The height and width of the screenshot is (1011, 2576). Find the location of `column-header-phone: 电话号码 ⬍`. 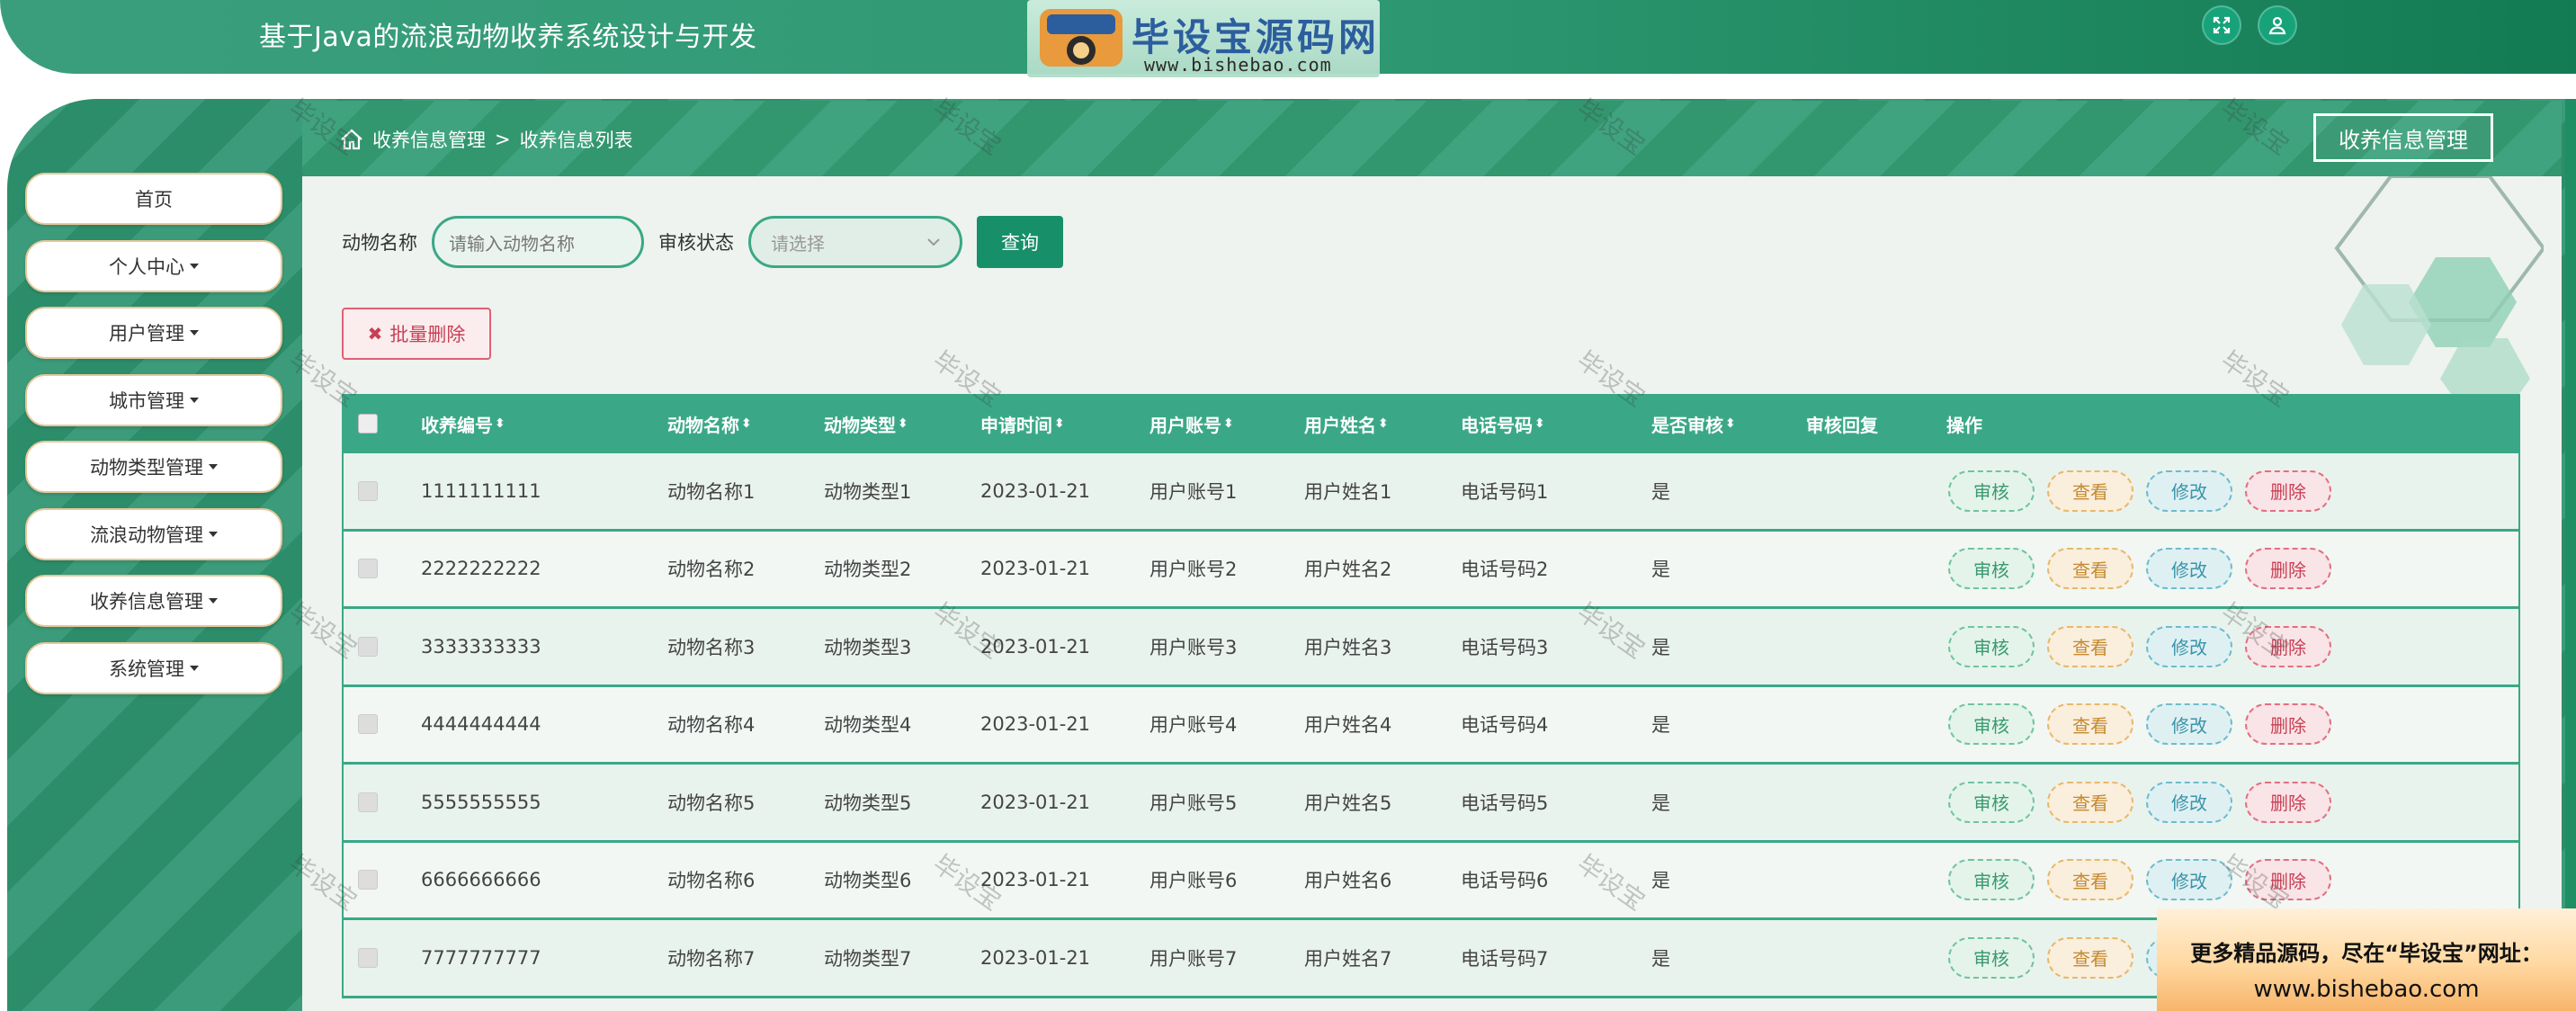

column-header-phone: 电话号码 ⬍ is located at coordinates (1503, 423).